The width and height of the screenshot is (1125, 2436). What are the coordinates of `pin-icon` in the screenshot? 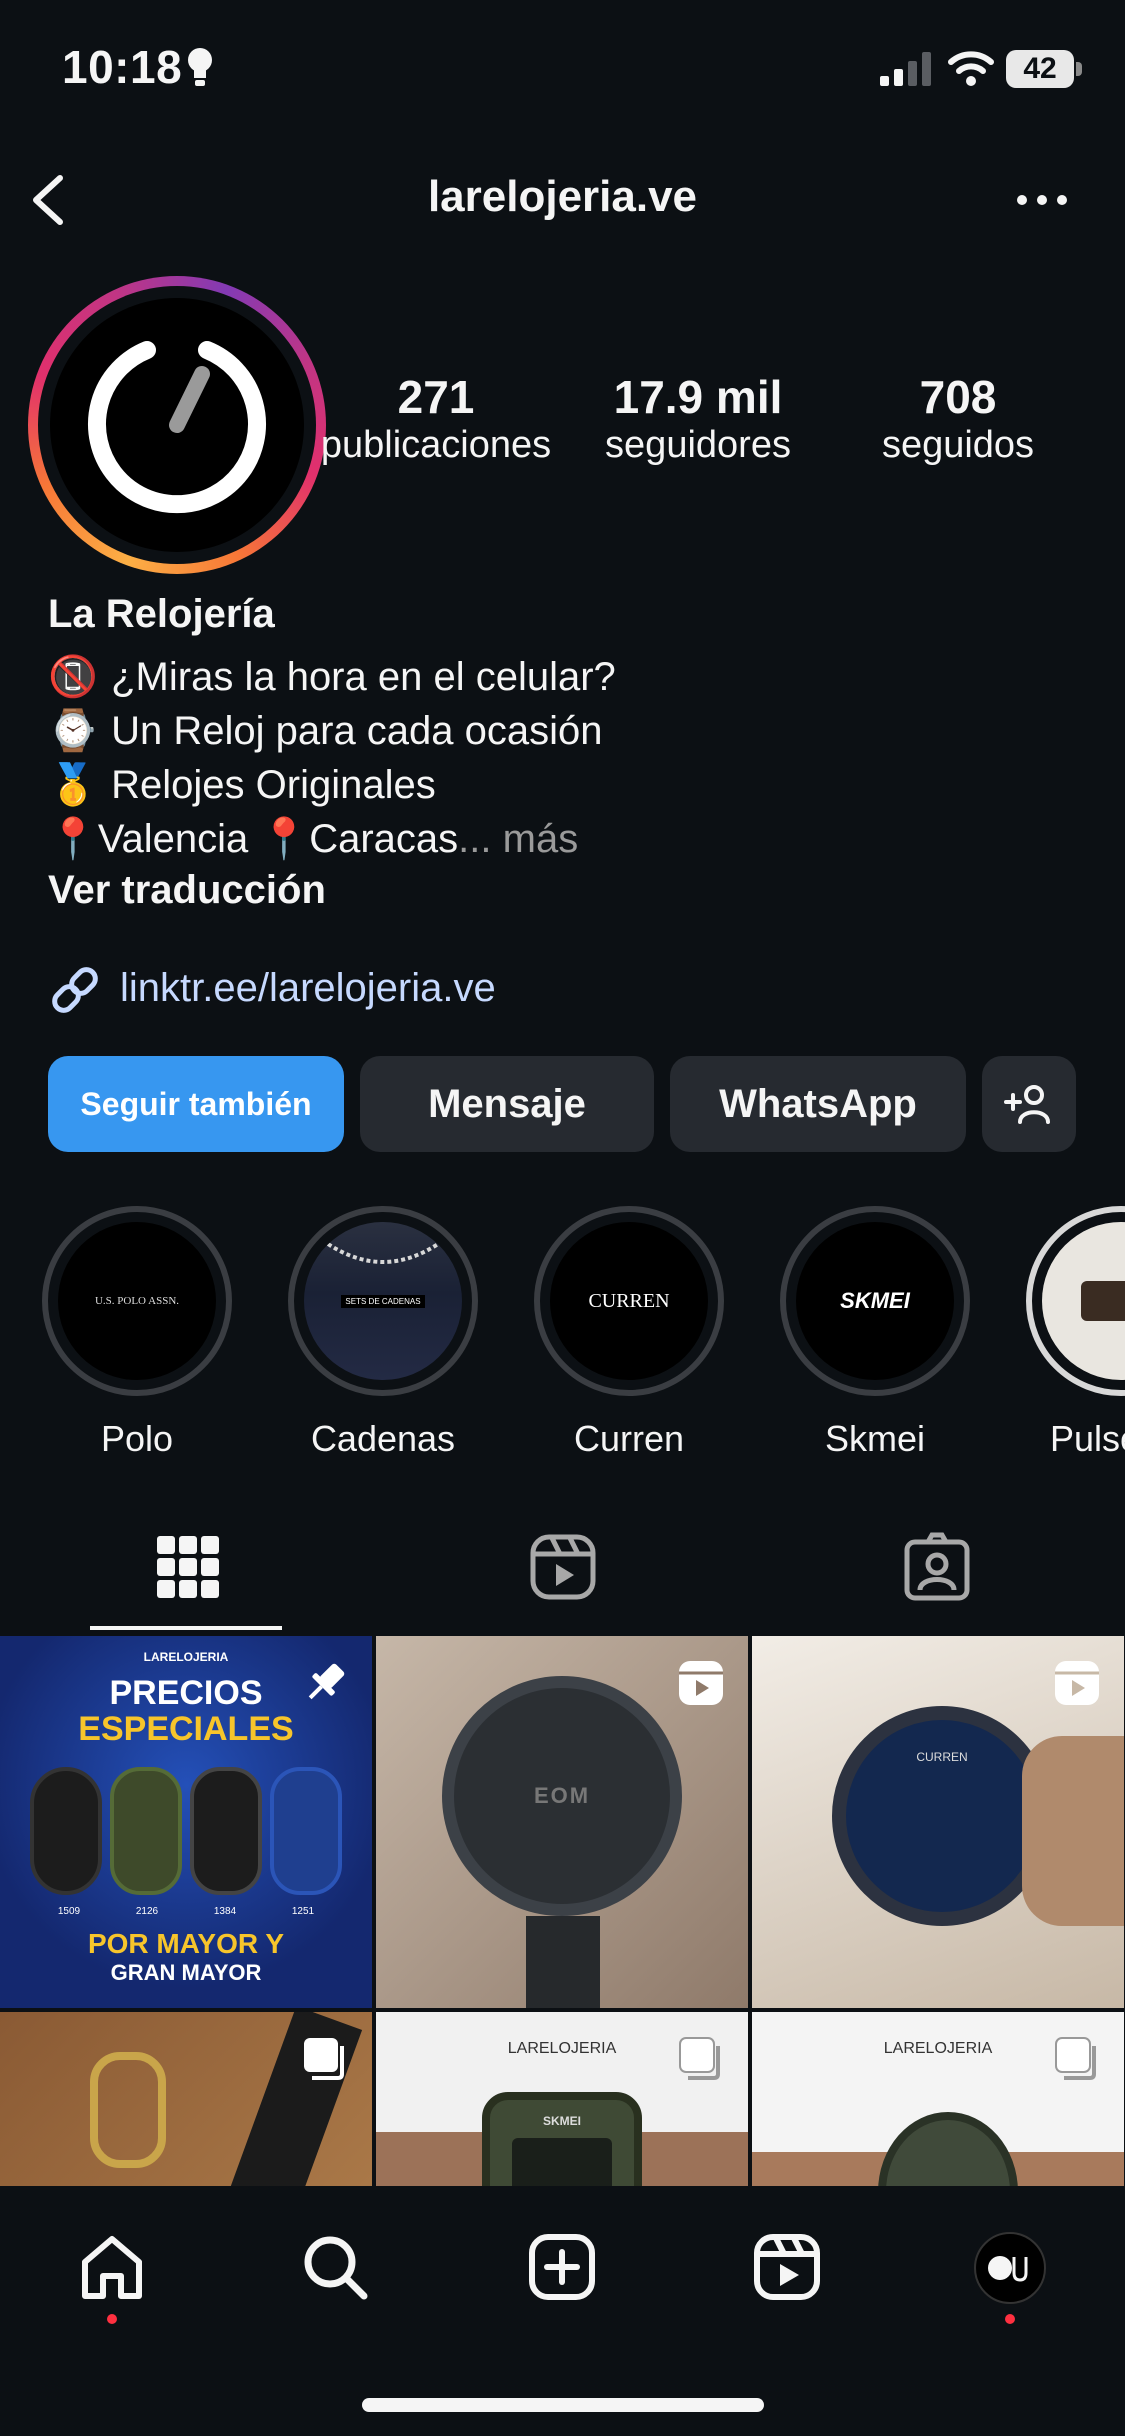 It's located at (326, 1681).